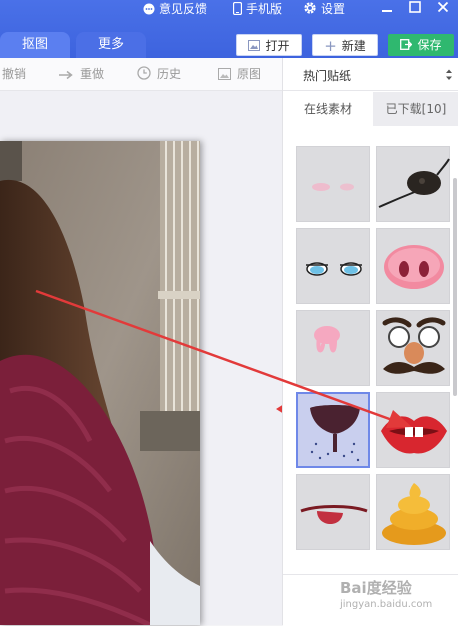  I want to click on open-label: 打开, so click(277, 46).